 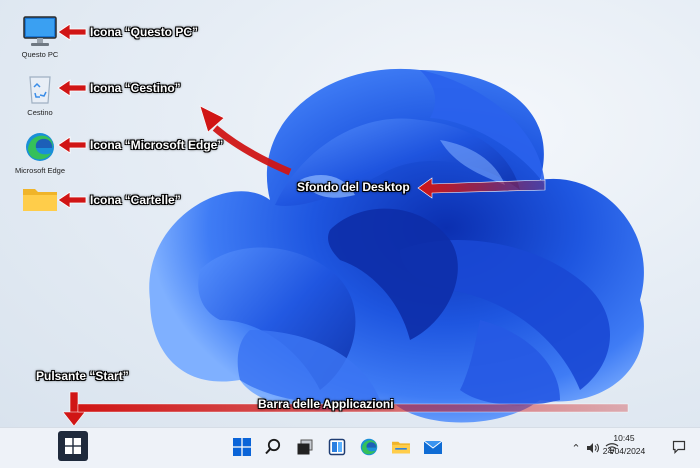 What do you see at coordinates (624, 445) in the screenshot?
I see `taskbar-clock: 10:45 24/04/2024` at bounding box center [624, 445].